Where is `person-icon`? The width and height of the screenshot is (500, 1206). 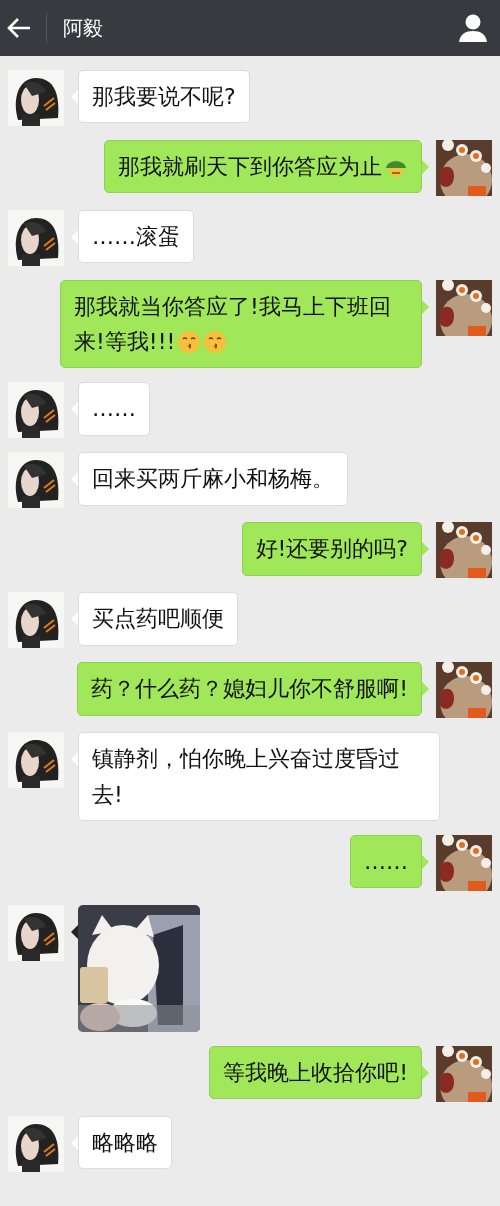
person-icon is located at coordinates (473, 28).